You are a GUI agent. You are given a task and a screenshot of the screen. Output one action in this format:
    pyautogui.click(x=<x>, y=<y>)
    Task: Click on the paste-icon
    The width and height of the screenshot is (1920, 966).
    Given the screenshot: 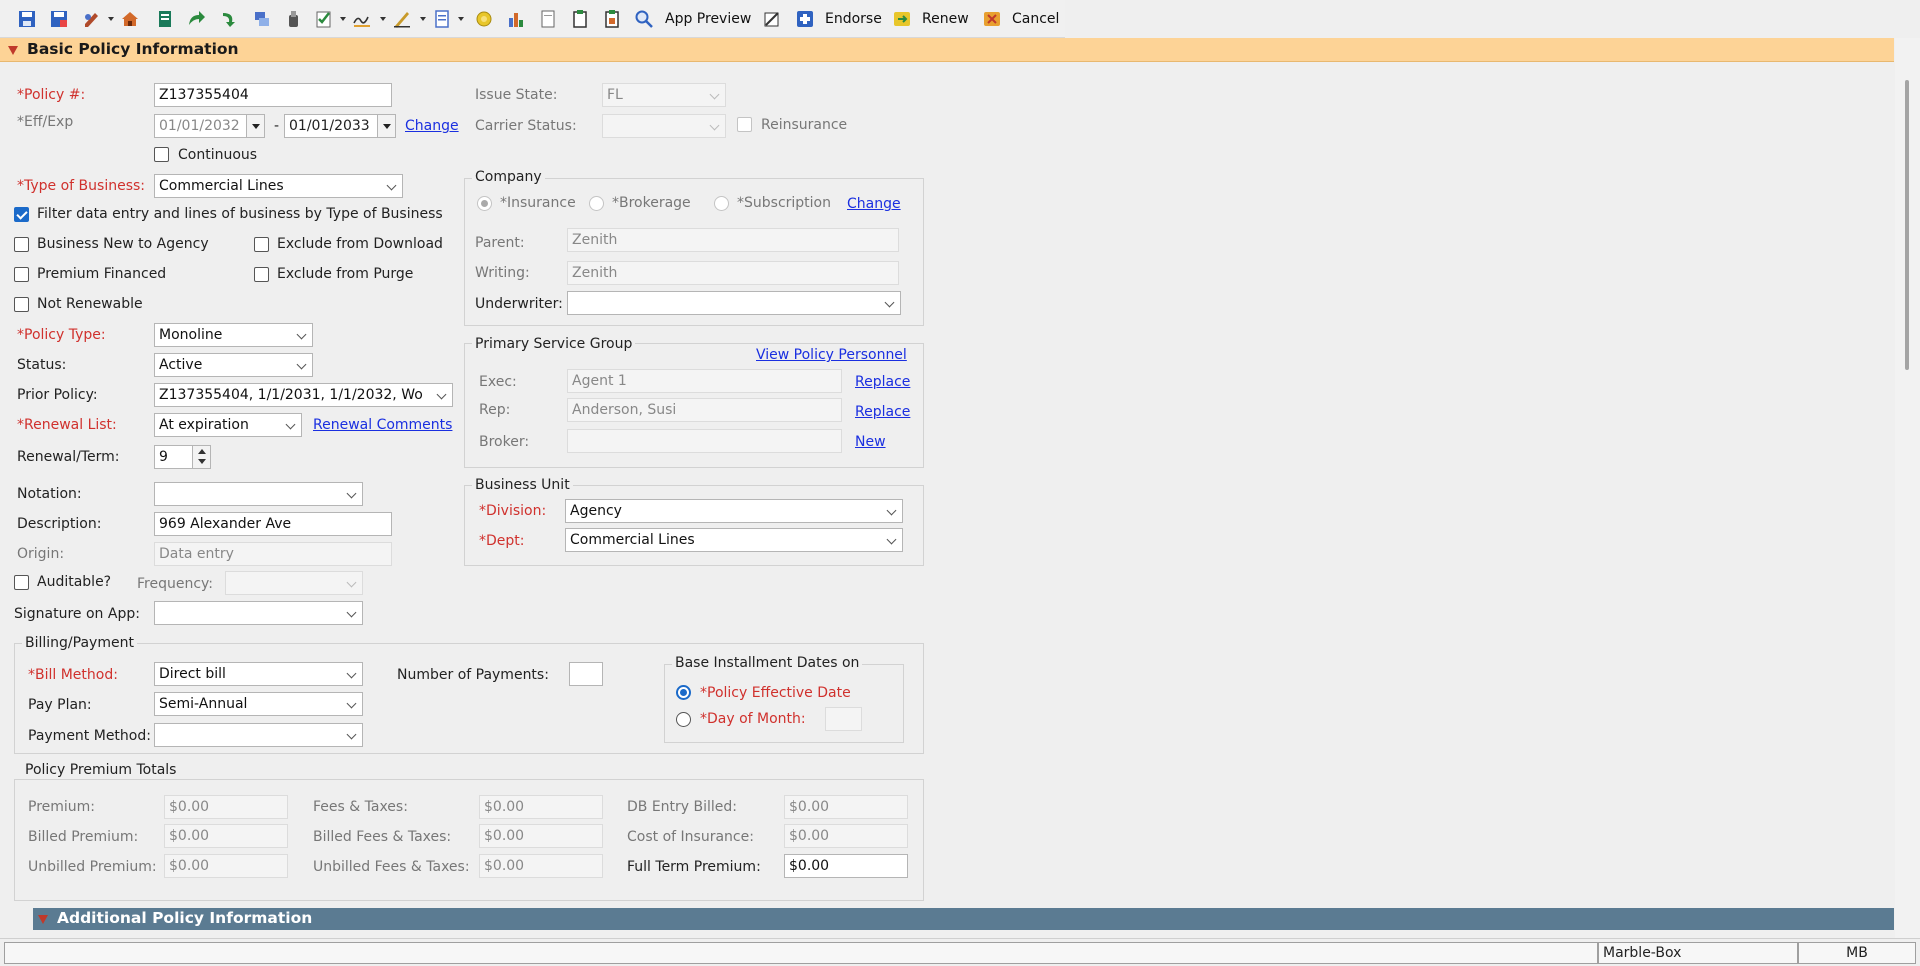 What is the action you would take?
    pyautogui.click(x=612, y=19)
    